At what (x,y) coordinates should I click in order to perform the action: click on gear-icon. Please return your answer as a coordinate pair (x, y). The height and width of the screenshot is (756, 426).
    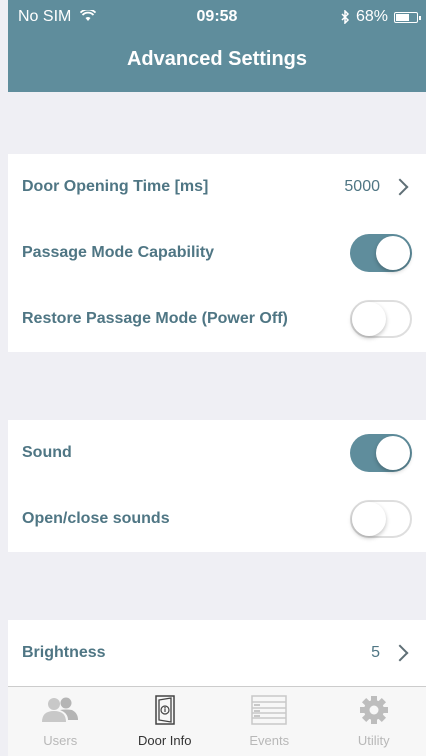
    Looking at the image, I should click on (373, 710).